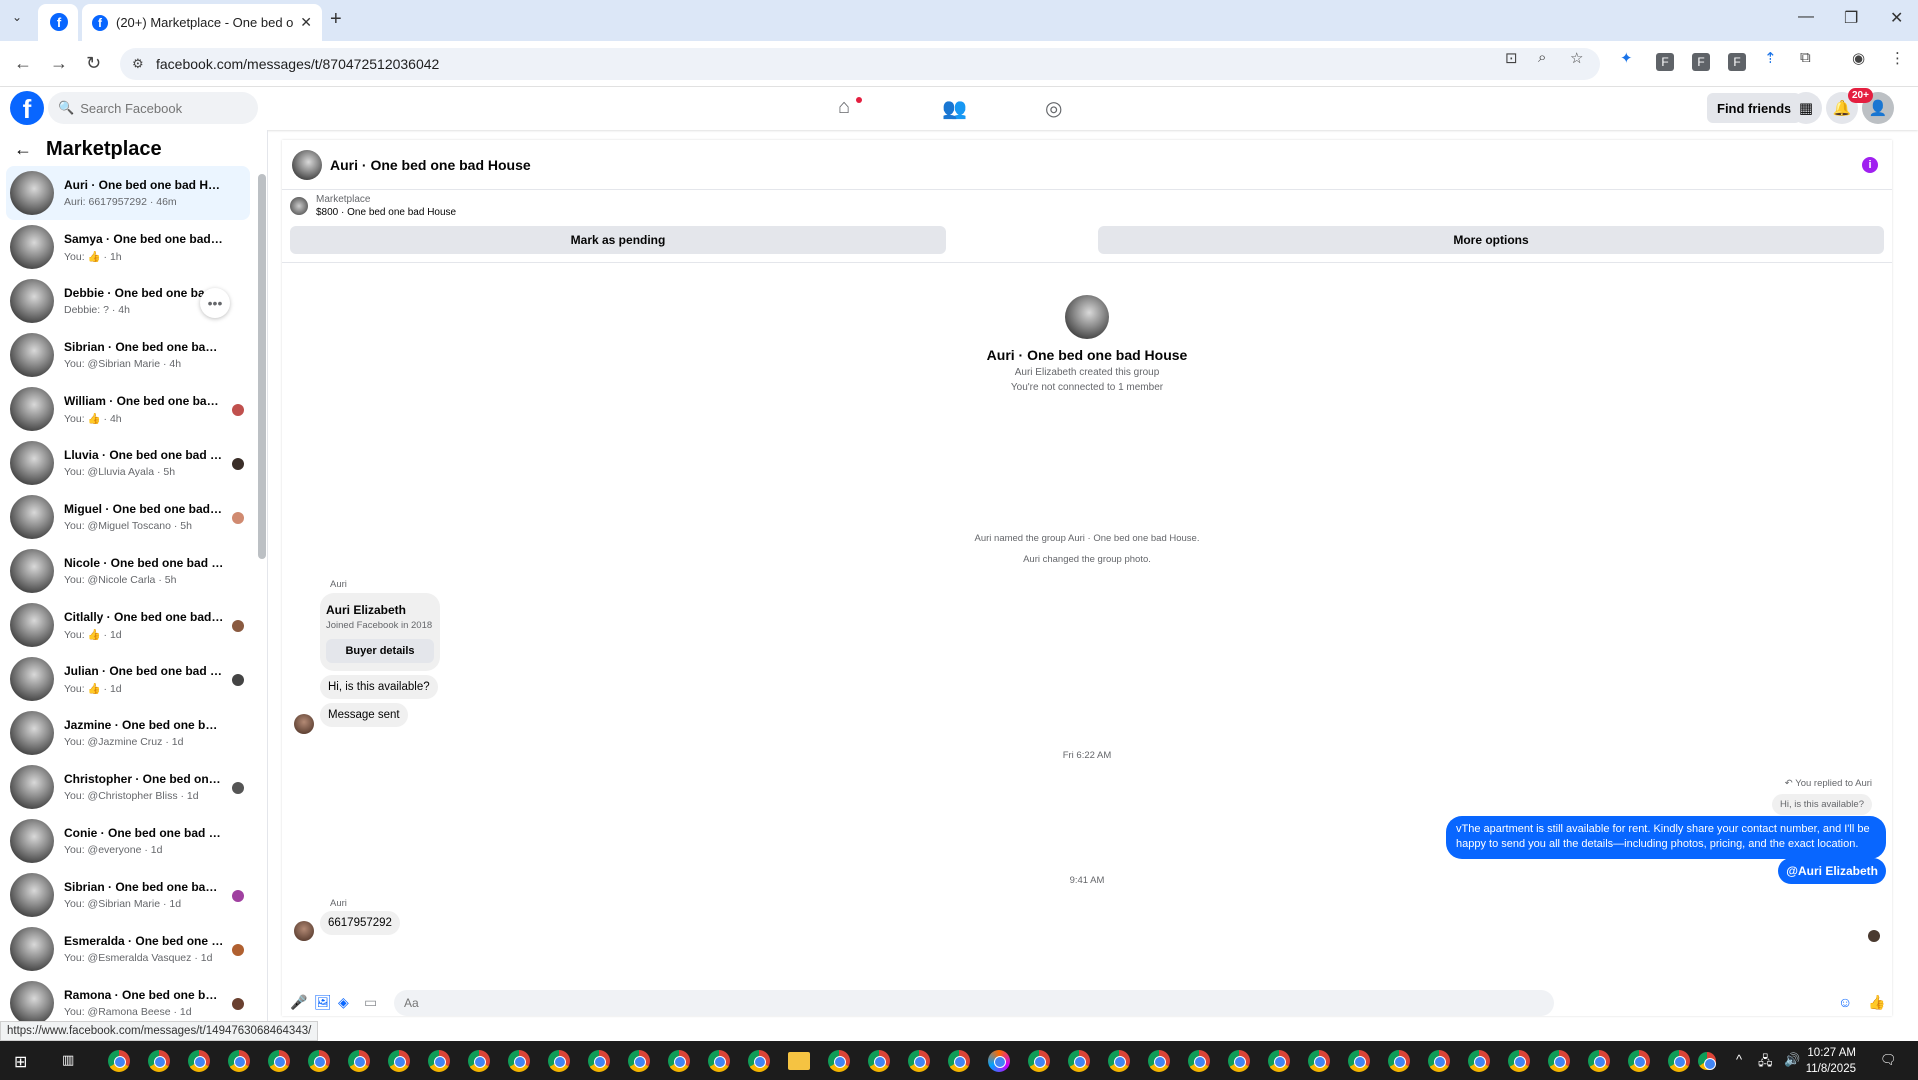 The height and width of the screenshot is (1080, 1918). Describe the element at coordinates (1806, 108) in the screenshot. I see `menu-grid-icon: ▦` at that location.